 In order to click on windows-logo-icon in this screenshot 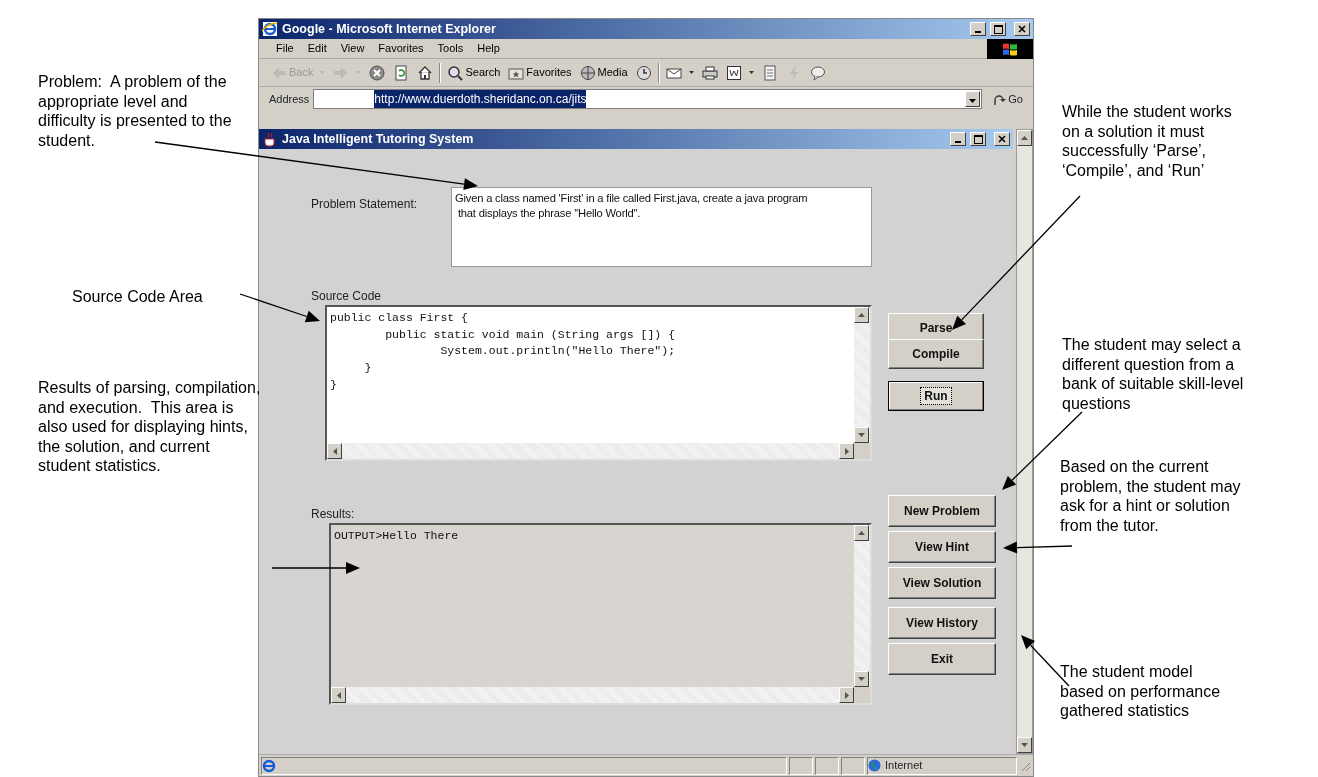, I will do `click(1010, 48)`.